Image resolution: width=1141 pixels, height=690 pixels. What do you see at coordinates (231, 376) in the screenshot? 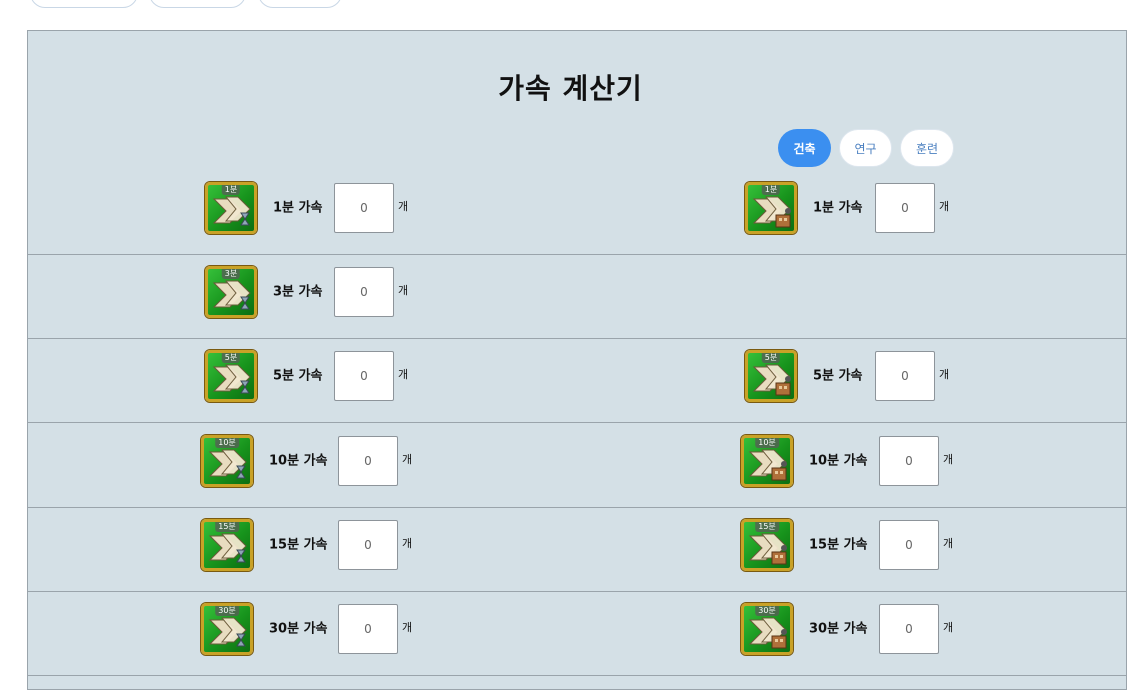
I see `speedup-hourglass-icon: 5분` at bounding box center [231, 376].